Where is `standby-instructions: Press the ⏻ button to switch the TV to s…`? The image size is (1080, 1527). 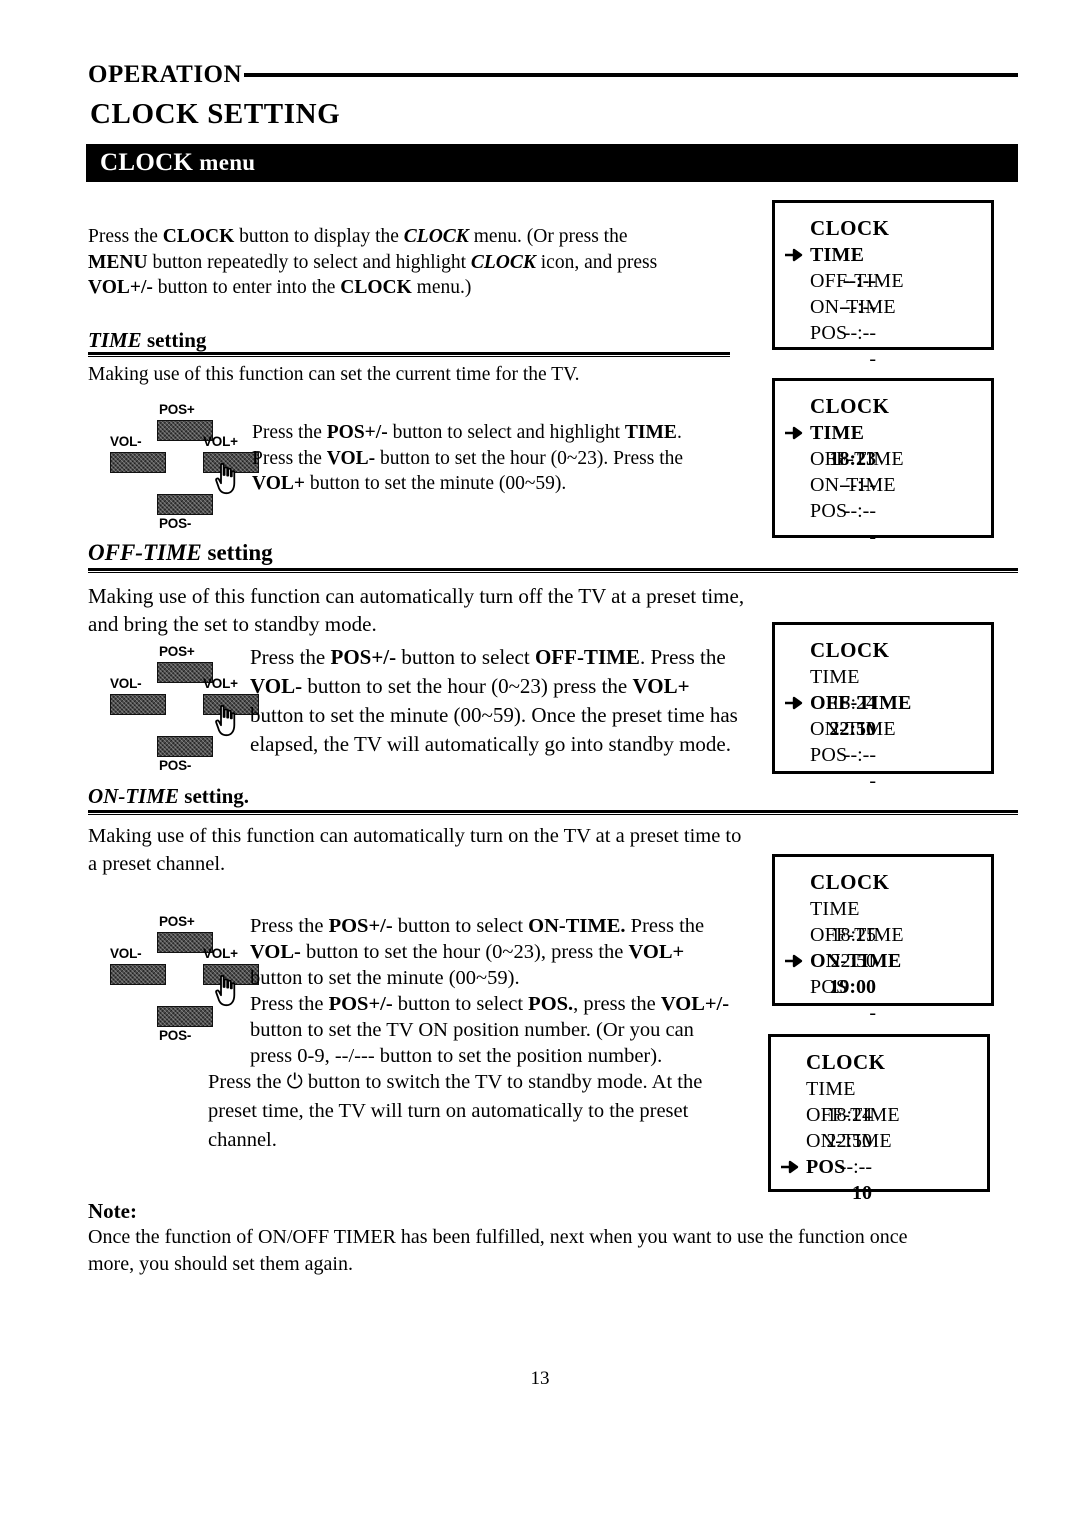 standby-instructions: Press the ⏻ button to switch the TV to s… is located at coordinates (455, 1111).